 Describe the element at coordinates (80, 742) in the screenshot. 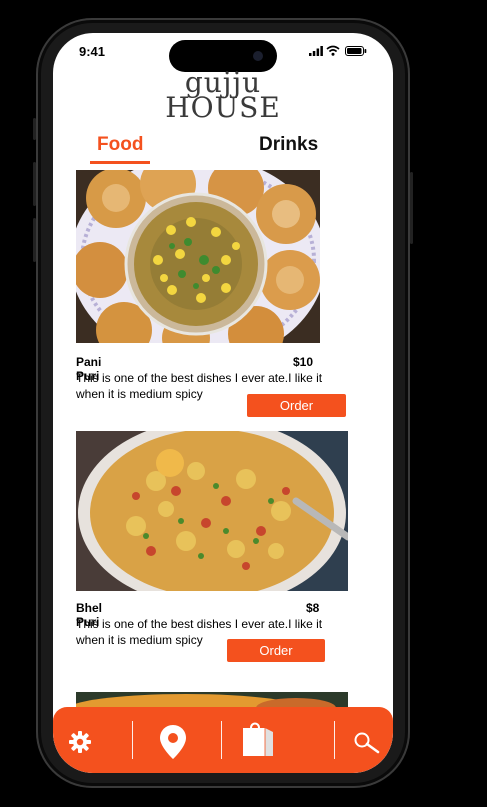

I see `settings-icon` at that location.